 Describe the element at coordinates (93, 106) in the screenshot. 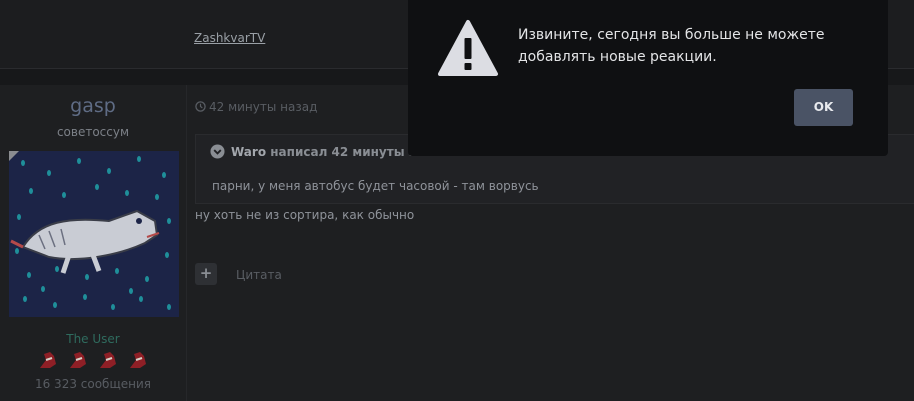

I see `author-name: gasp` at that location.